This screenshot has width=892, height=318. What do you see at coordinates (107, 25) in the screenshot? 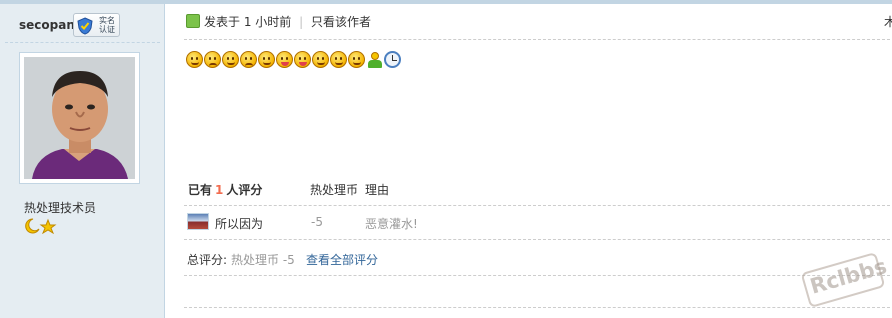
I see `verified-badge-label: 实名认证` at bounding box center [107, 25].